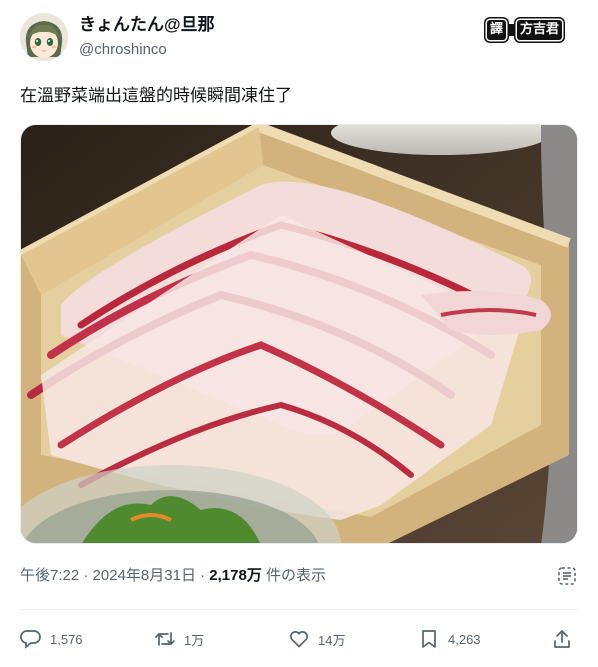 The image size is (598, 667). I want to click on watermark-right-text: 方吉君, so click(540, 30).